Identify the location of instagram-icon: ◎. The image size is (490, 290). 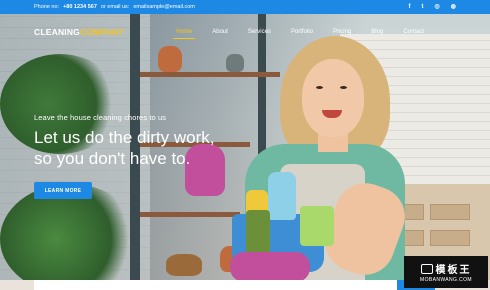
(437, 7).